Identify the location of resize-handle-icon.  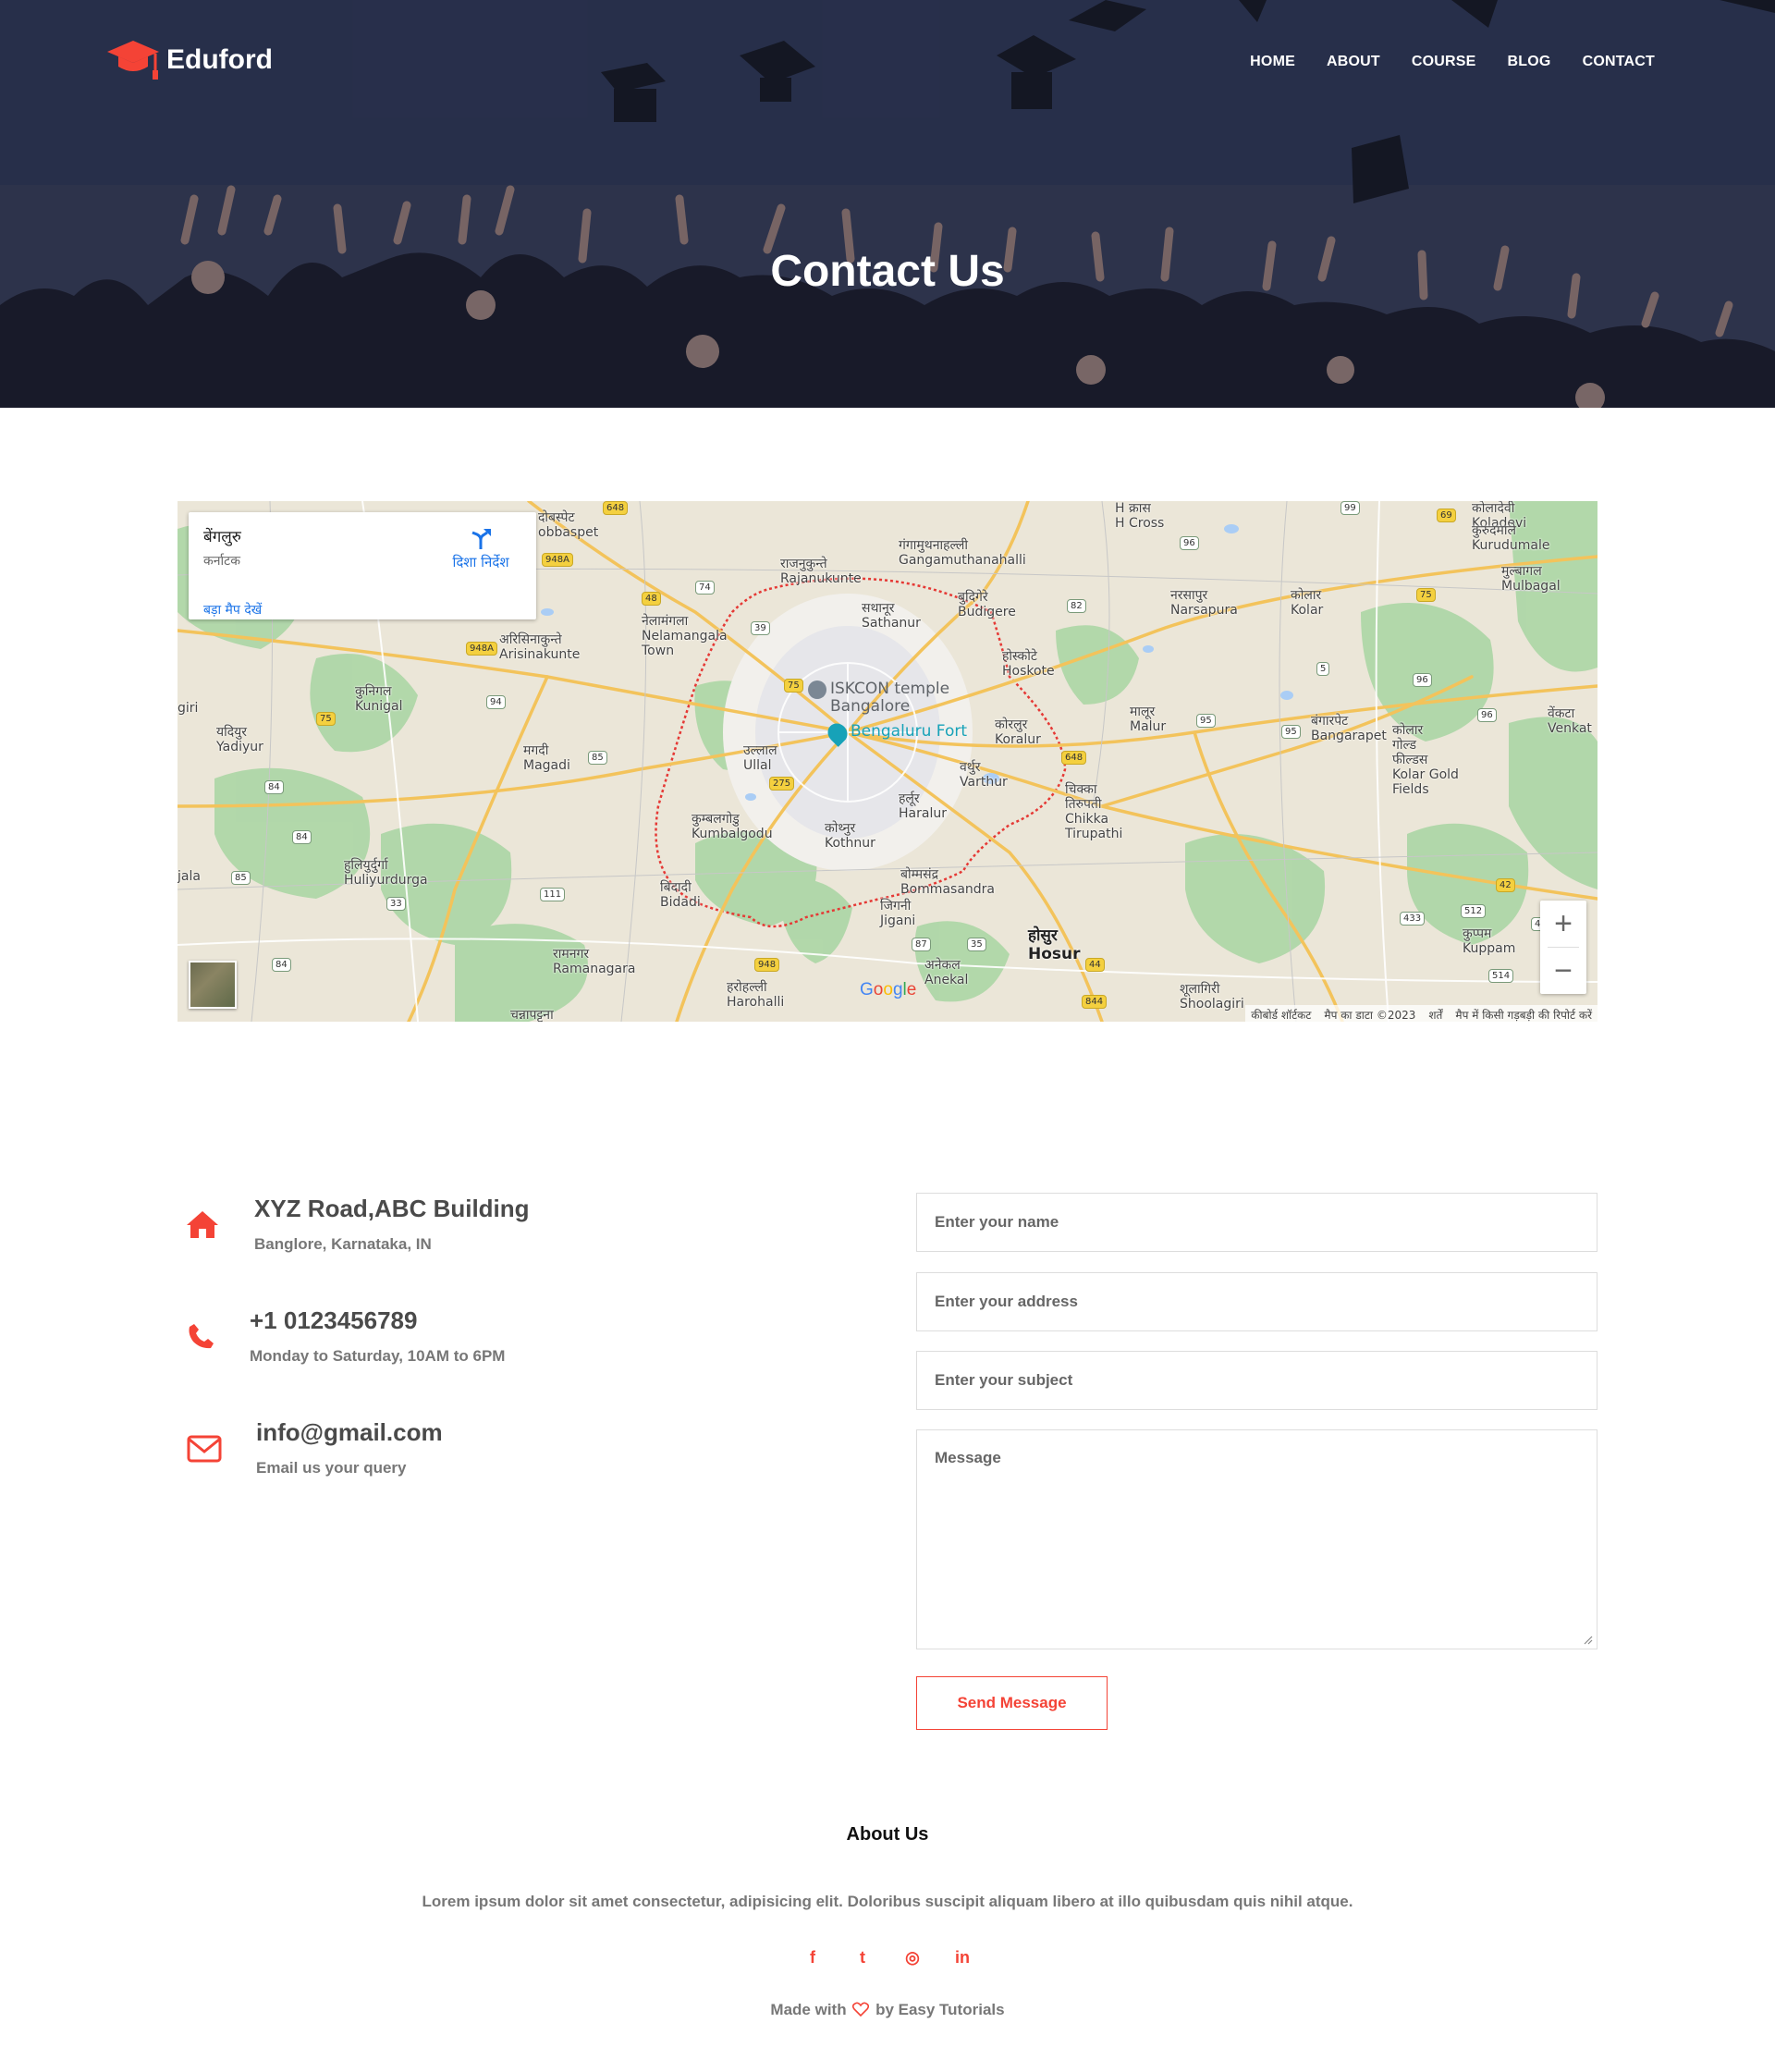
(1588, 1640).